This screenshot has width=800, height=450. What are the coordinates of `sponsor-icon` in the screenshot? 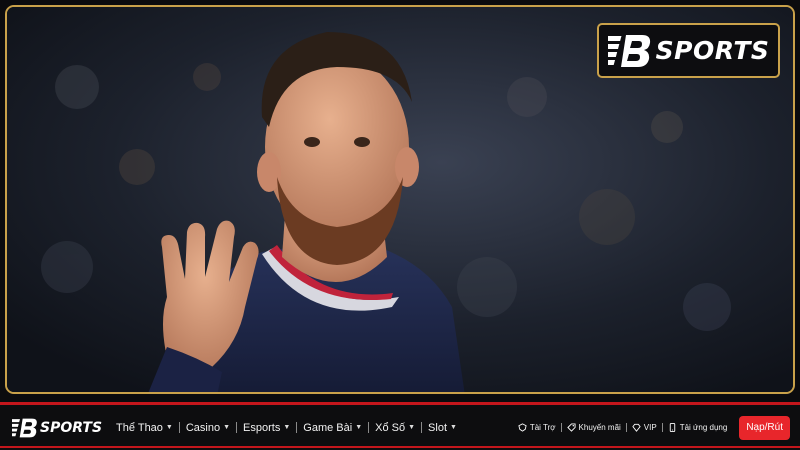 It's located at (522, 427).